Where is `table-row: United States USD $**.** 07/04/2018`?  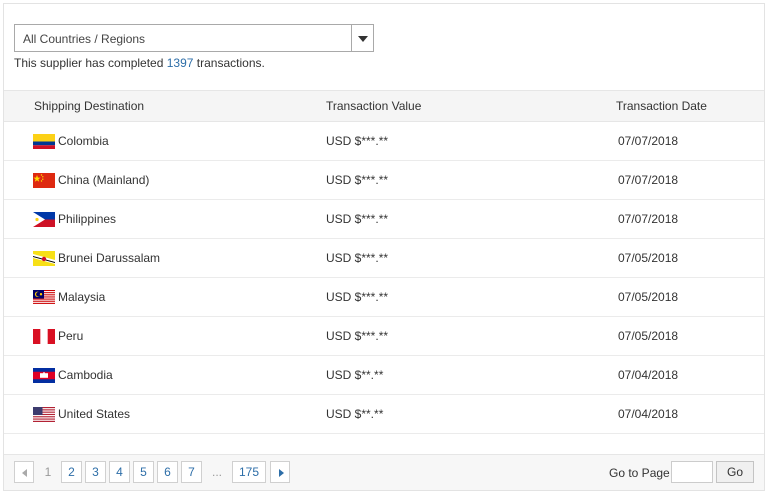 table-row: United States USD $**.** 07/04/2018 is located at coordinates (384, 414).